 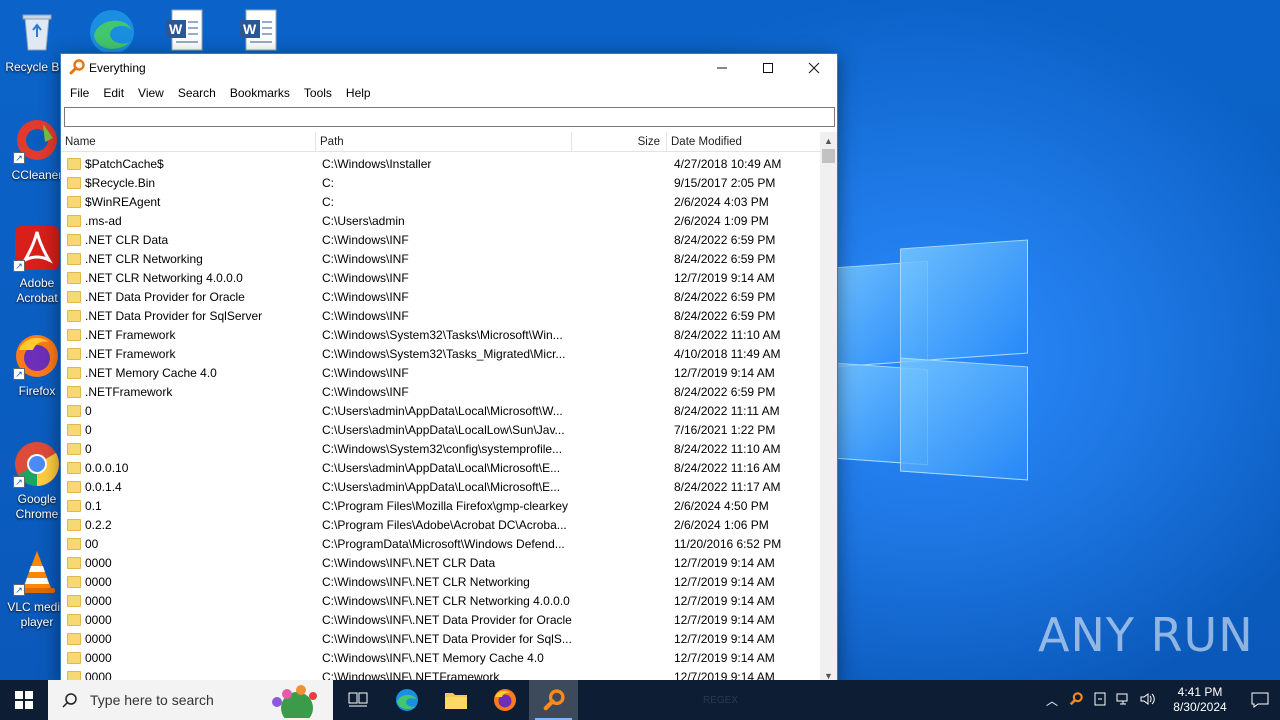 I want to click on tray-device-icon, so click(x=1100, y=700).